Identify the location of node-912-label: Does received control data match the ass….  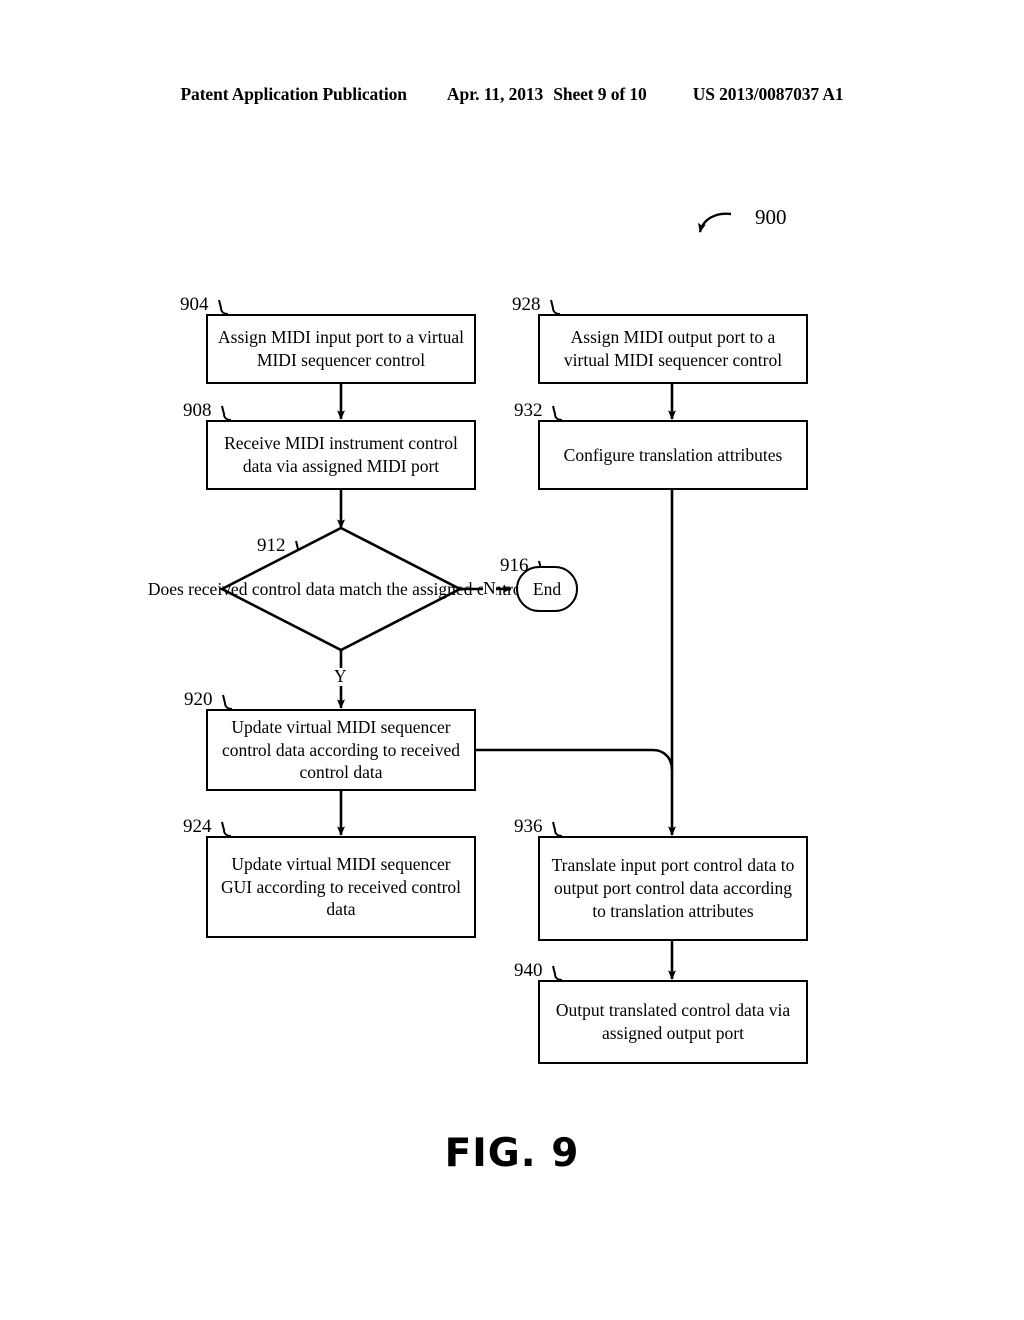
(341, 588).